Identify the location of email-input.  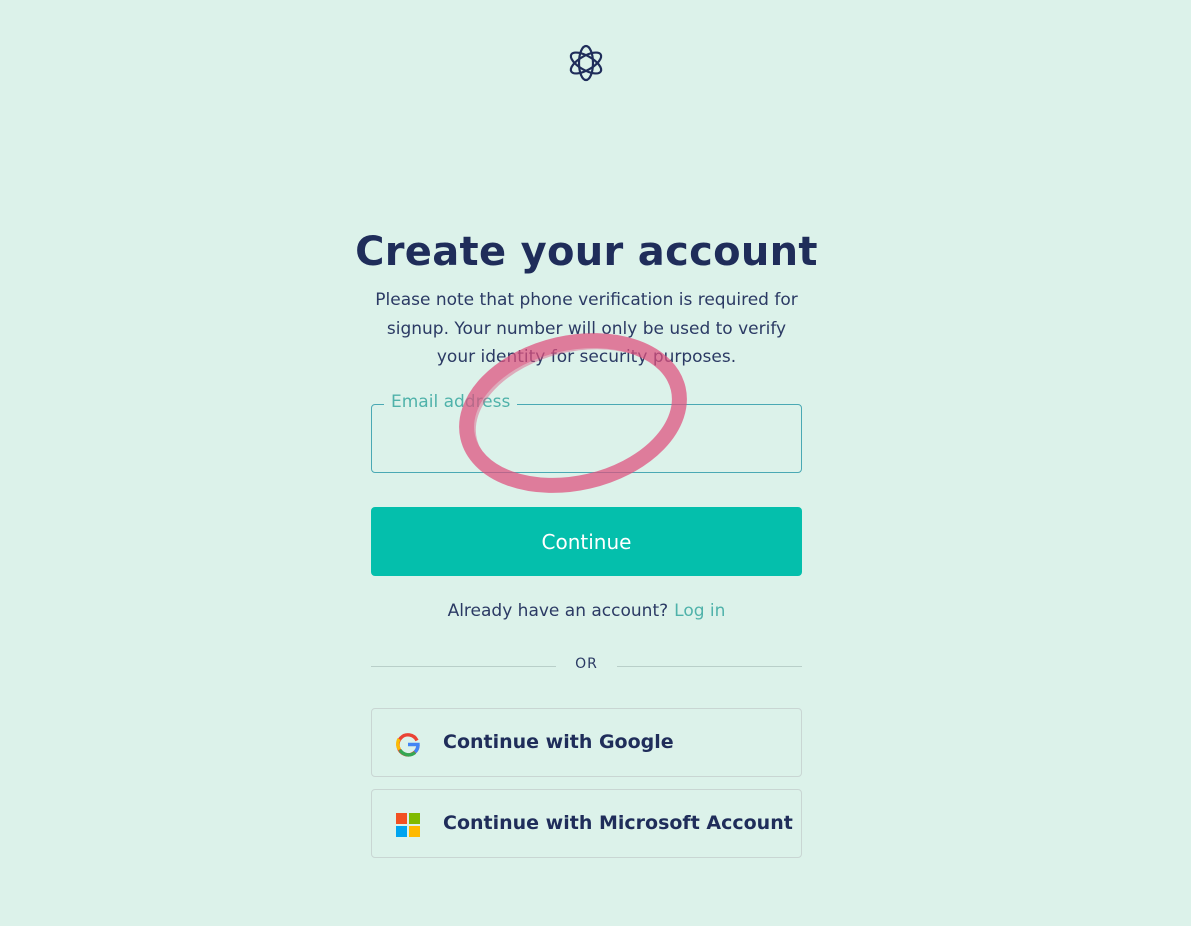
(586, 438).